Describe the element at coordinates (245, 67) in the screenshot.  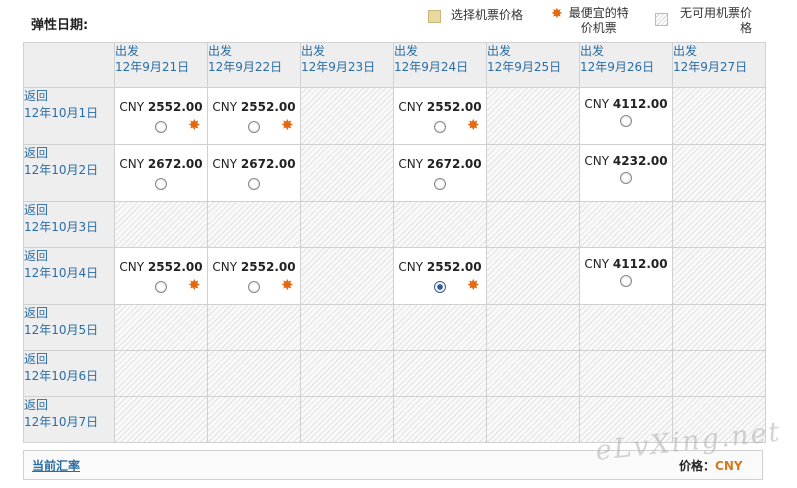
I see `departure-date: 12年9月22日` at that location.